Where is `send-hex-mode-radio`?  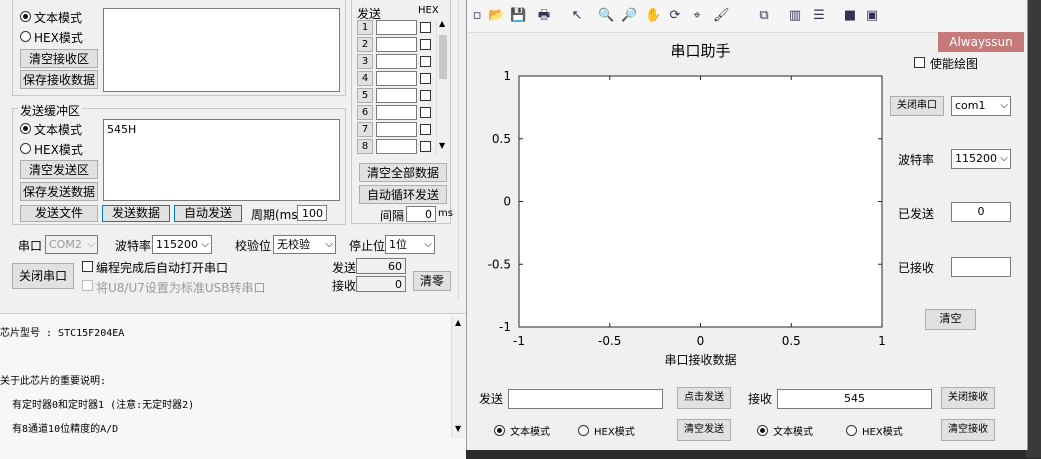 send-hex-mode-radio is located at coordinates (25, 148).